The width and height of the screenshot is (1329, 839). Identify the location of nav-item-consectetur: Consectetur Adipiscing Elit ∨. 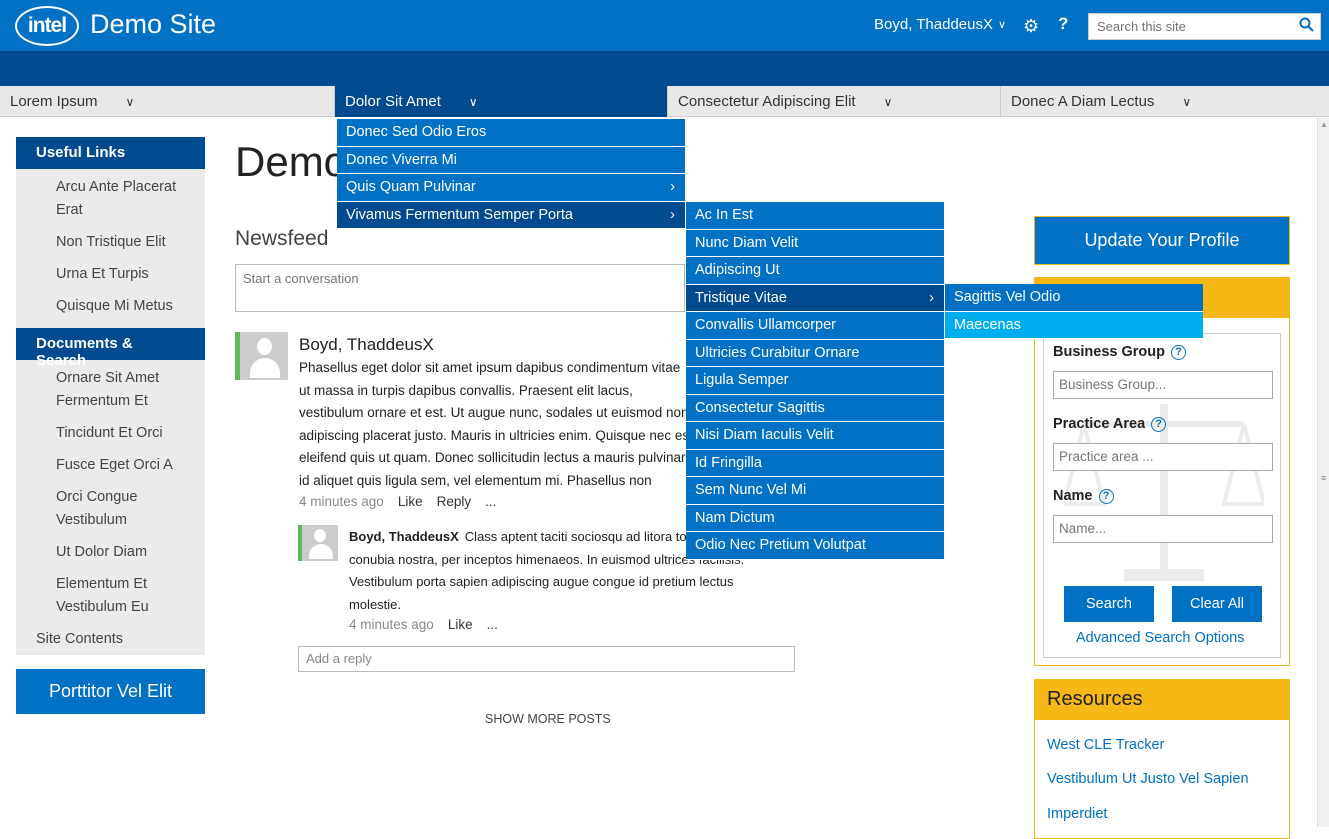
(834, 101).